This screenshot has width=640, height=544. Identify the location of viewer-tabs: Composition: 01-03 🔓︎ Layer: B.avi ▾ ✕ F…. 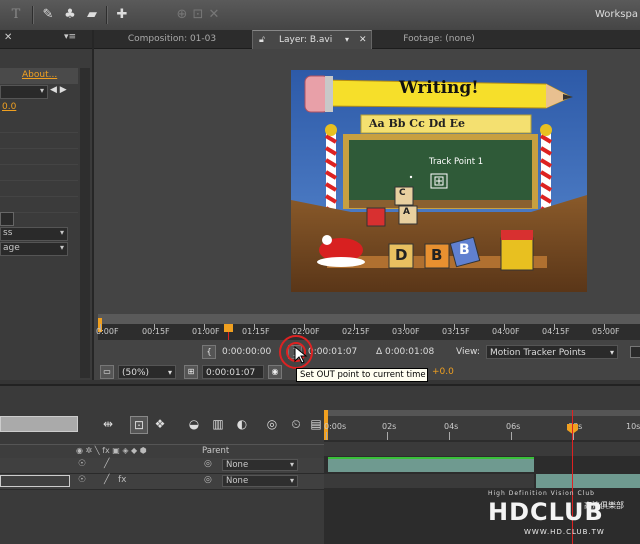
(367, 39).